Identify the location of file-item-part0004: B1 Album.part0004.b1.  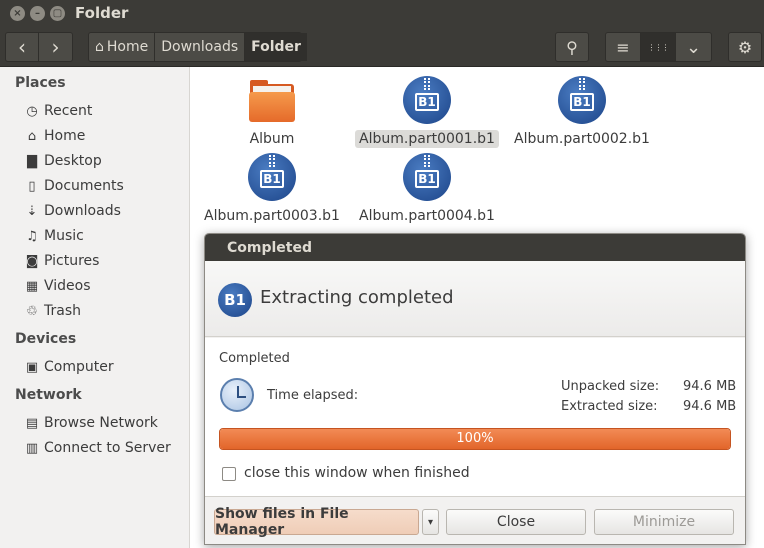
(427, 189).